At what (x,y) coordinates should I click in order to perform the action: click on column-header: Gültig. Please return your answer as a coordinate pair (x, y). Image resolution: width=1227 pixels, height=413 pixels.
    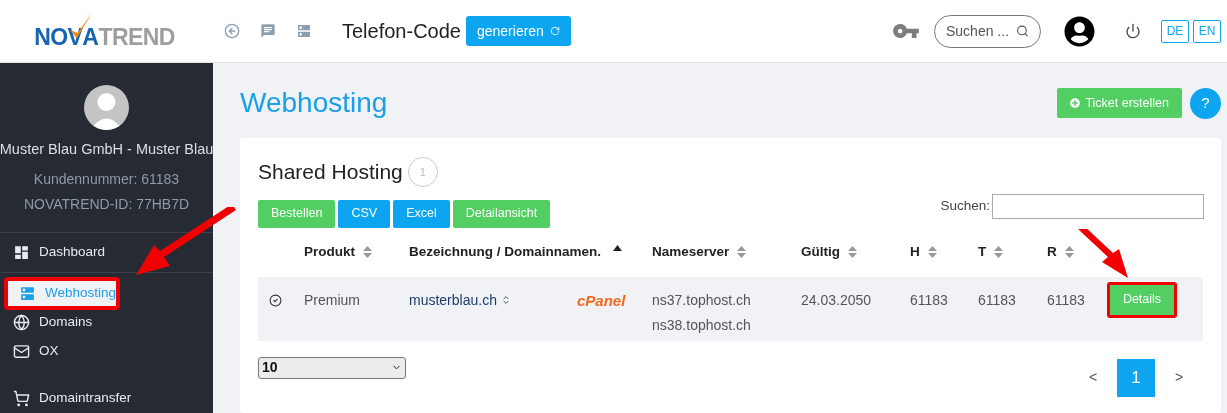
    Looking at the image, I should click on (820, 252).